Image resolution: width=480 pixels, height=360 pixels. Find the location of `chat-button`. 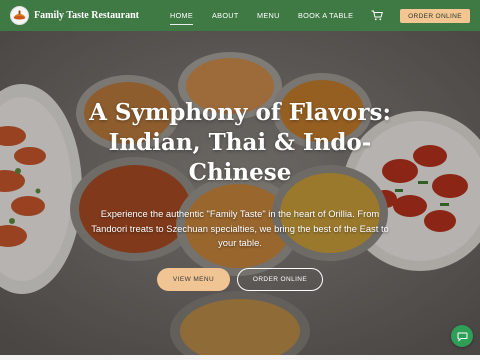

chat-button is located at coordinates (462, 336).